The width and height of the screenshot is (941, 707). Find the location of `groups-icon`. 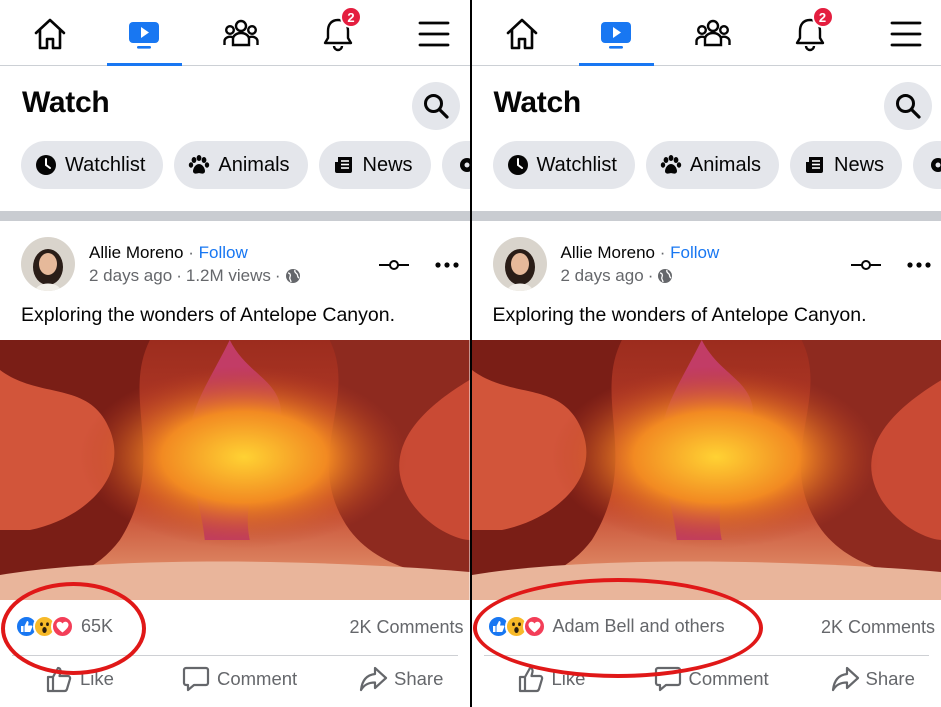

groups-icon is located at coordinates (712, 33).